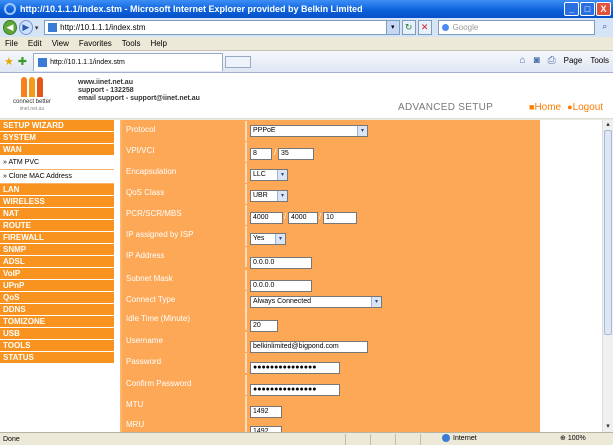  What do you see at coordinates (547, 107) in the screenshot?
I see `home-link: Home` at bounding box center [547, 107].